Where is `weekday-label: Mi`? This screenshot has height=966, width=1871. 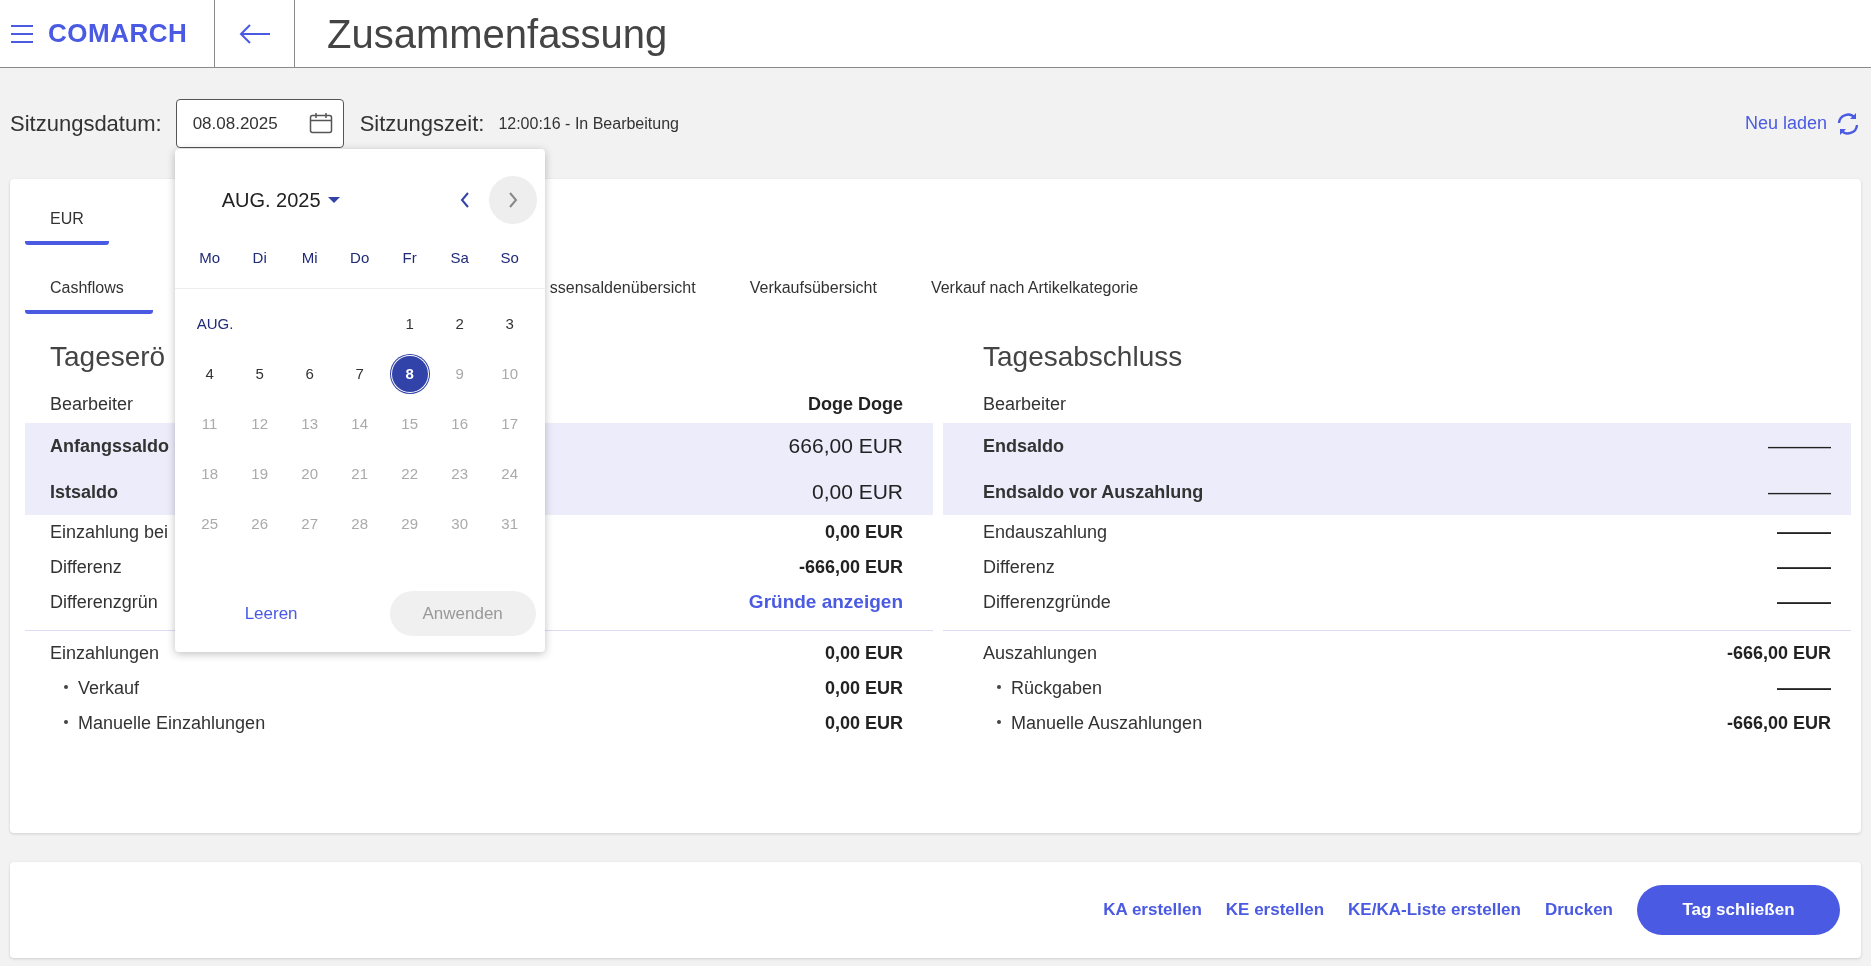
weekday-label: Mi is located at coordinates (309, 258).